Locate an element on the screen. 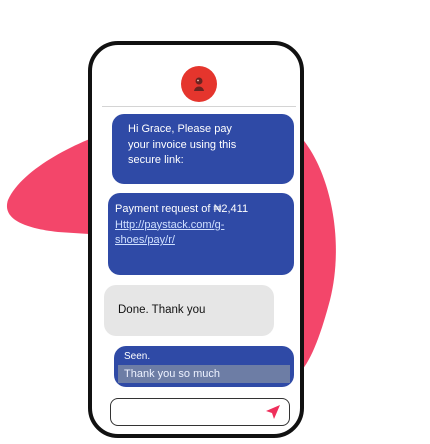 Image resolution: width=430 pixels, height=444 pixels. message-reply: Done. Thank you is located at coordinates (189, 310).